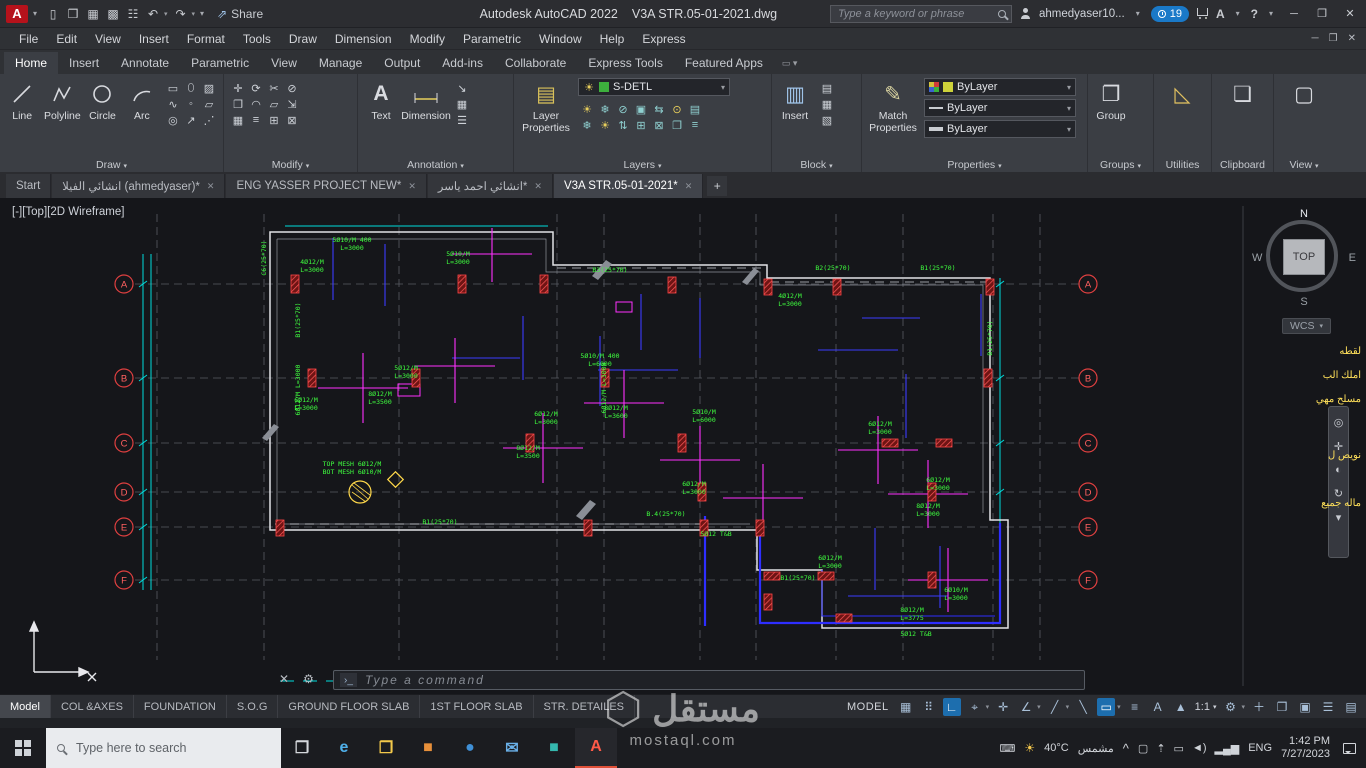  What do you see at coordinates (1143, 748) in the screenshot?
I see `display-cast-icon: ▢` at bounding box center [1143, 748].